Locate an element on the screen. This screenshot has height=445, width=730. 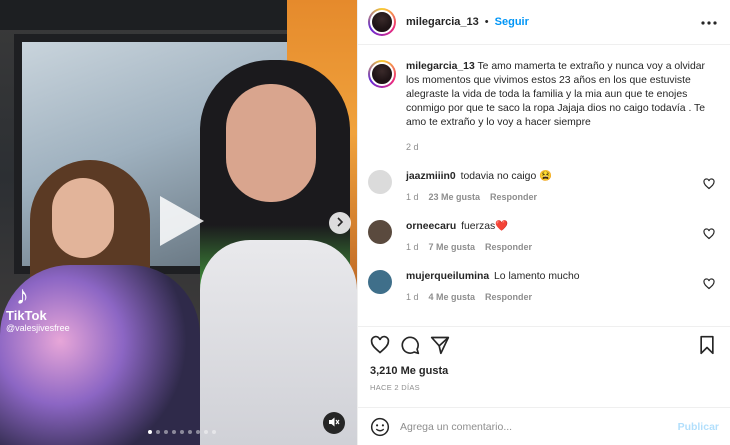
share-icon is located at coordinates (441, 346).